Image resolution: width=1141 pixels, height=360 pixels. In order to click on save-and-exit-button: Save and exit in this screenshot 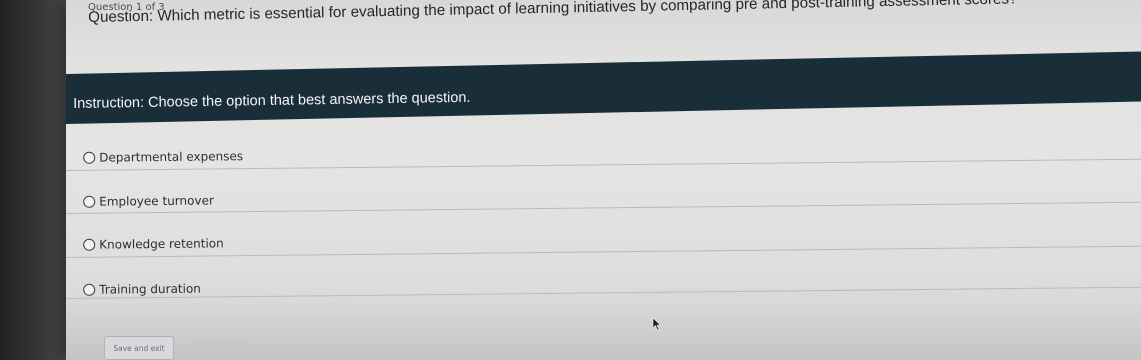, I will do `click(139, 348)`.